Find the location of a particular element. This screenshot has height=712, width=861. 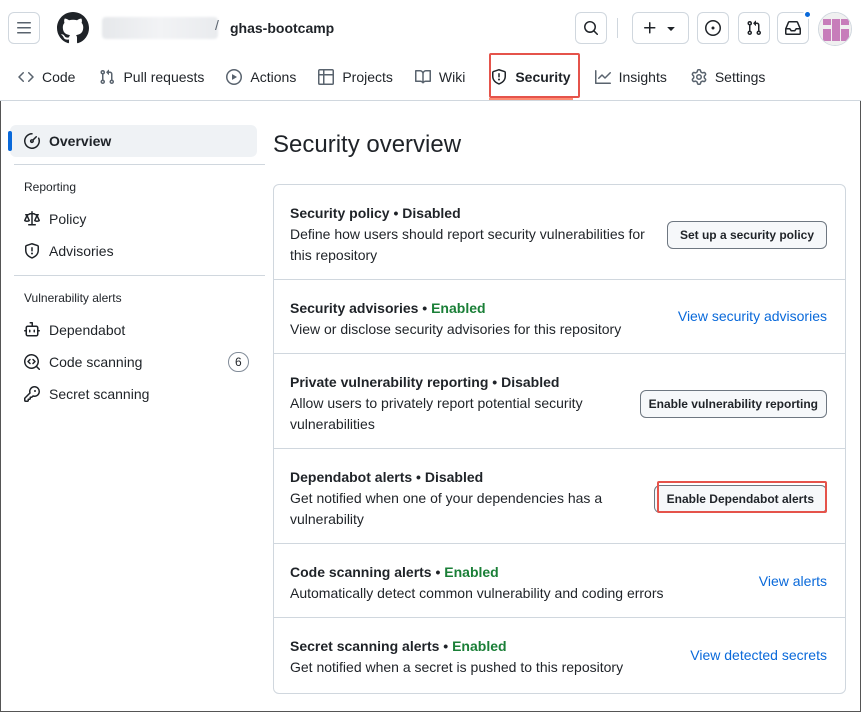

tab-code: Code is located at coordinates (46, 77).